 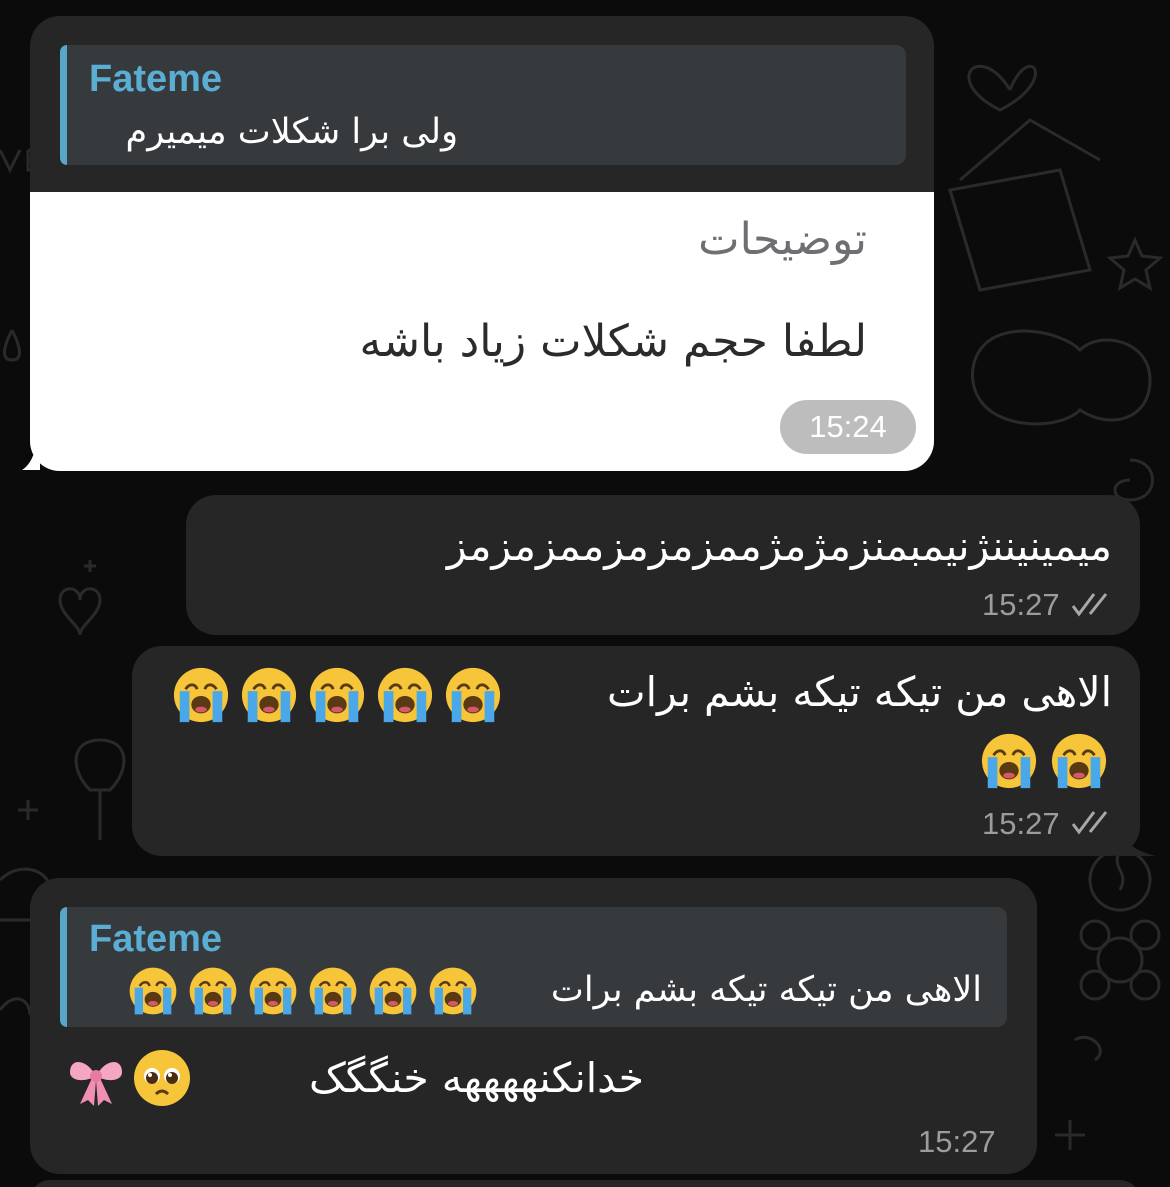 What do you see at coordinates (162, 1080) in the screenshot?
I see `pleading-face-emoji` at bounding box center [162, 1080].